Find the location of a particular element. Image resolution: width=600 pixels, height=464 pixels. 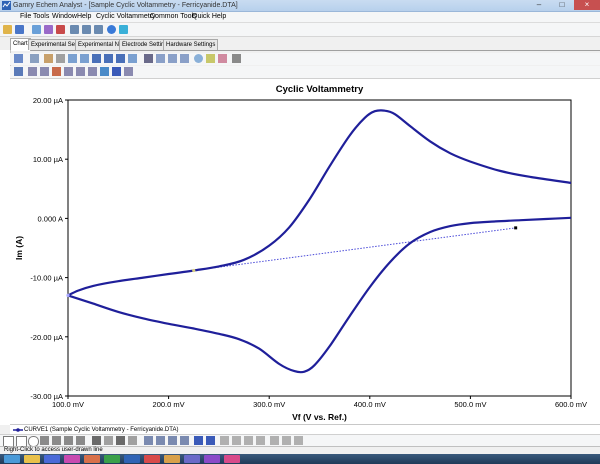

page-copy-icon is located at coordinates (84, 58).